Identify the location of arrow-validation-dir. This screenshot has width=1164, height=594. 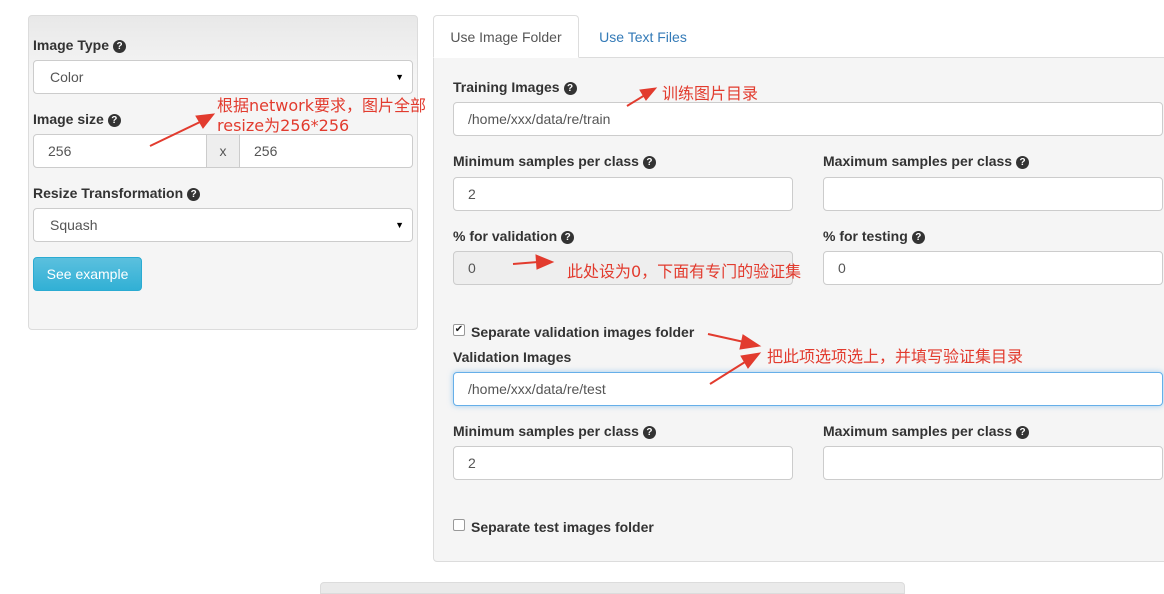
(727, 373).